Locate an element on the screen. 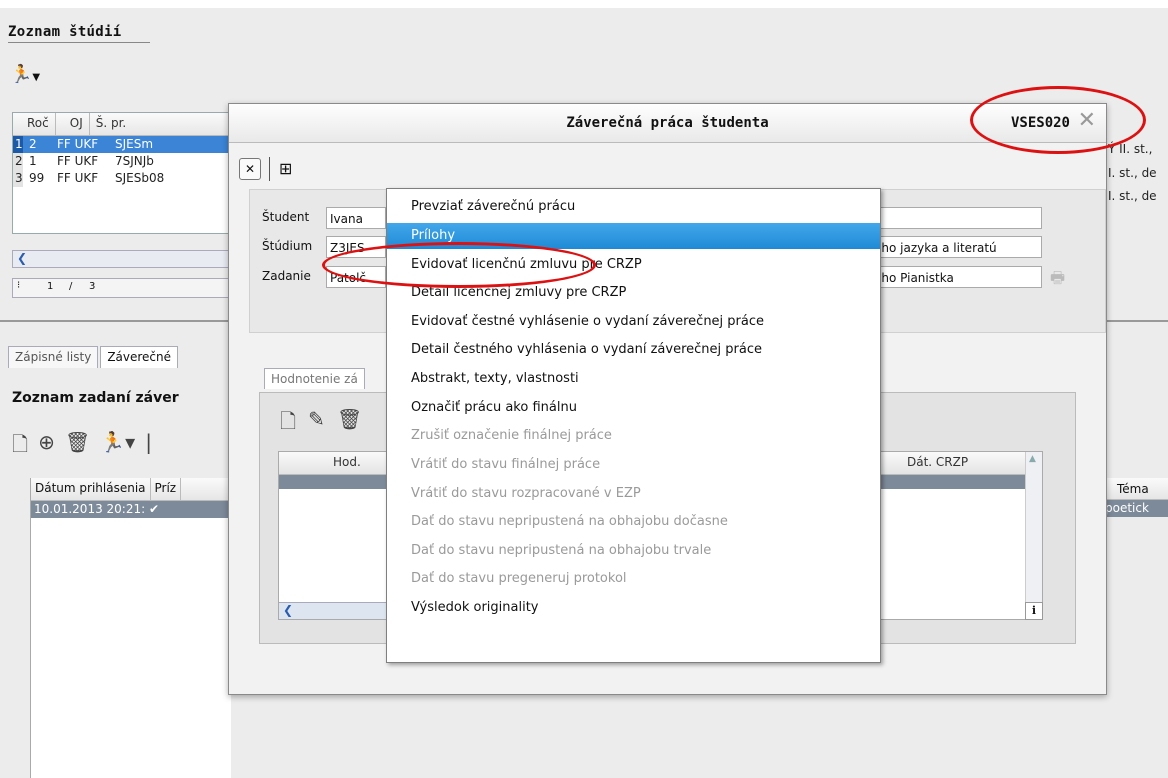 The height and width of the screenshot is (778, 1168). annotation-oval-code is located at coordinates (1058, 120).